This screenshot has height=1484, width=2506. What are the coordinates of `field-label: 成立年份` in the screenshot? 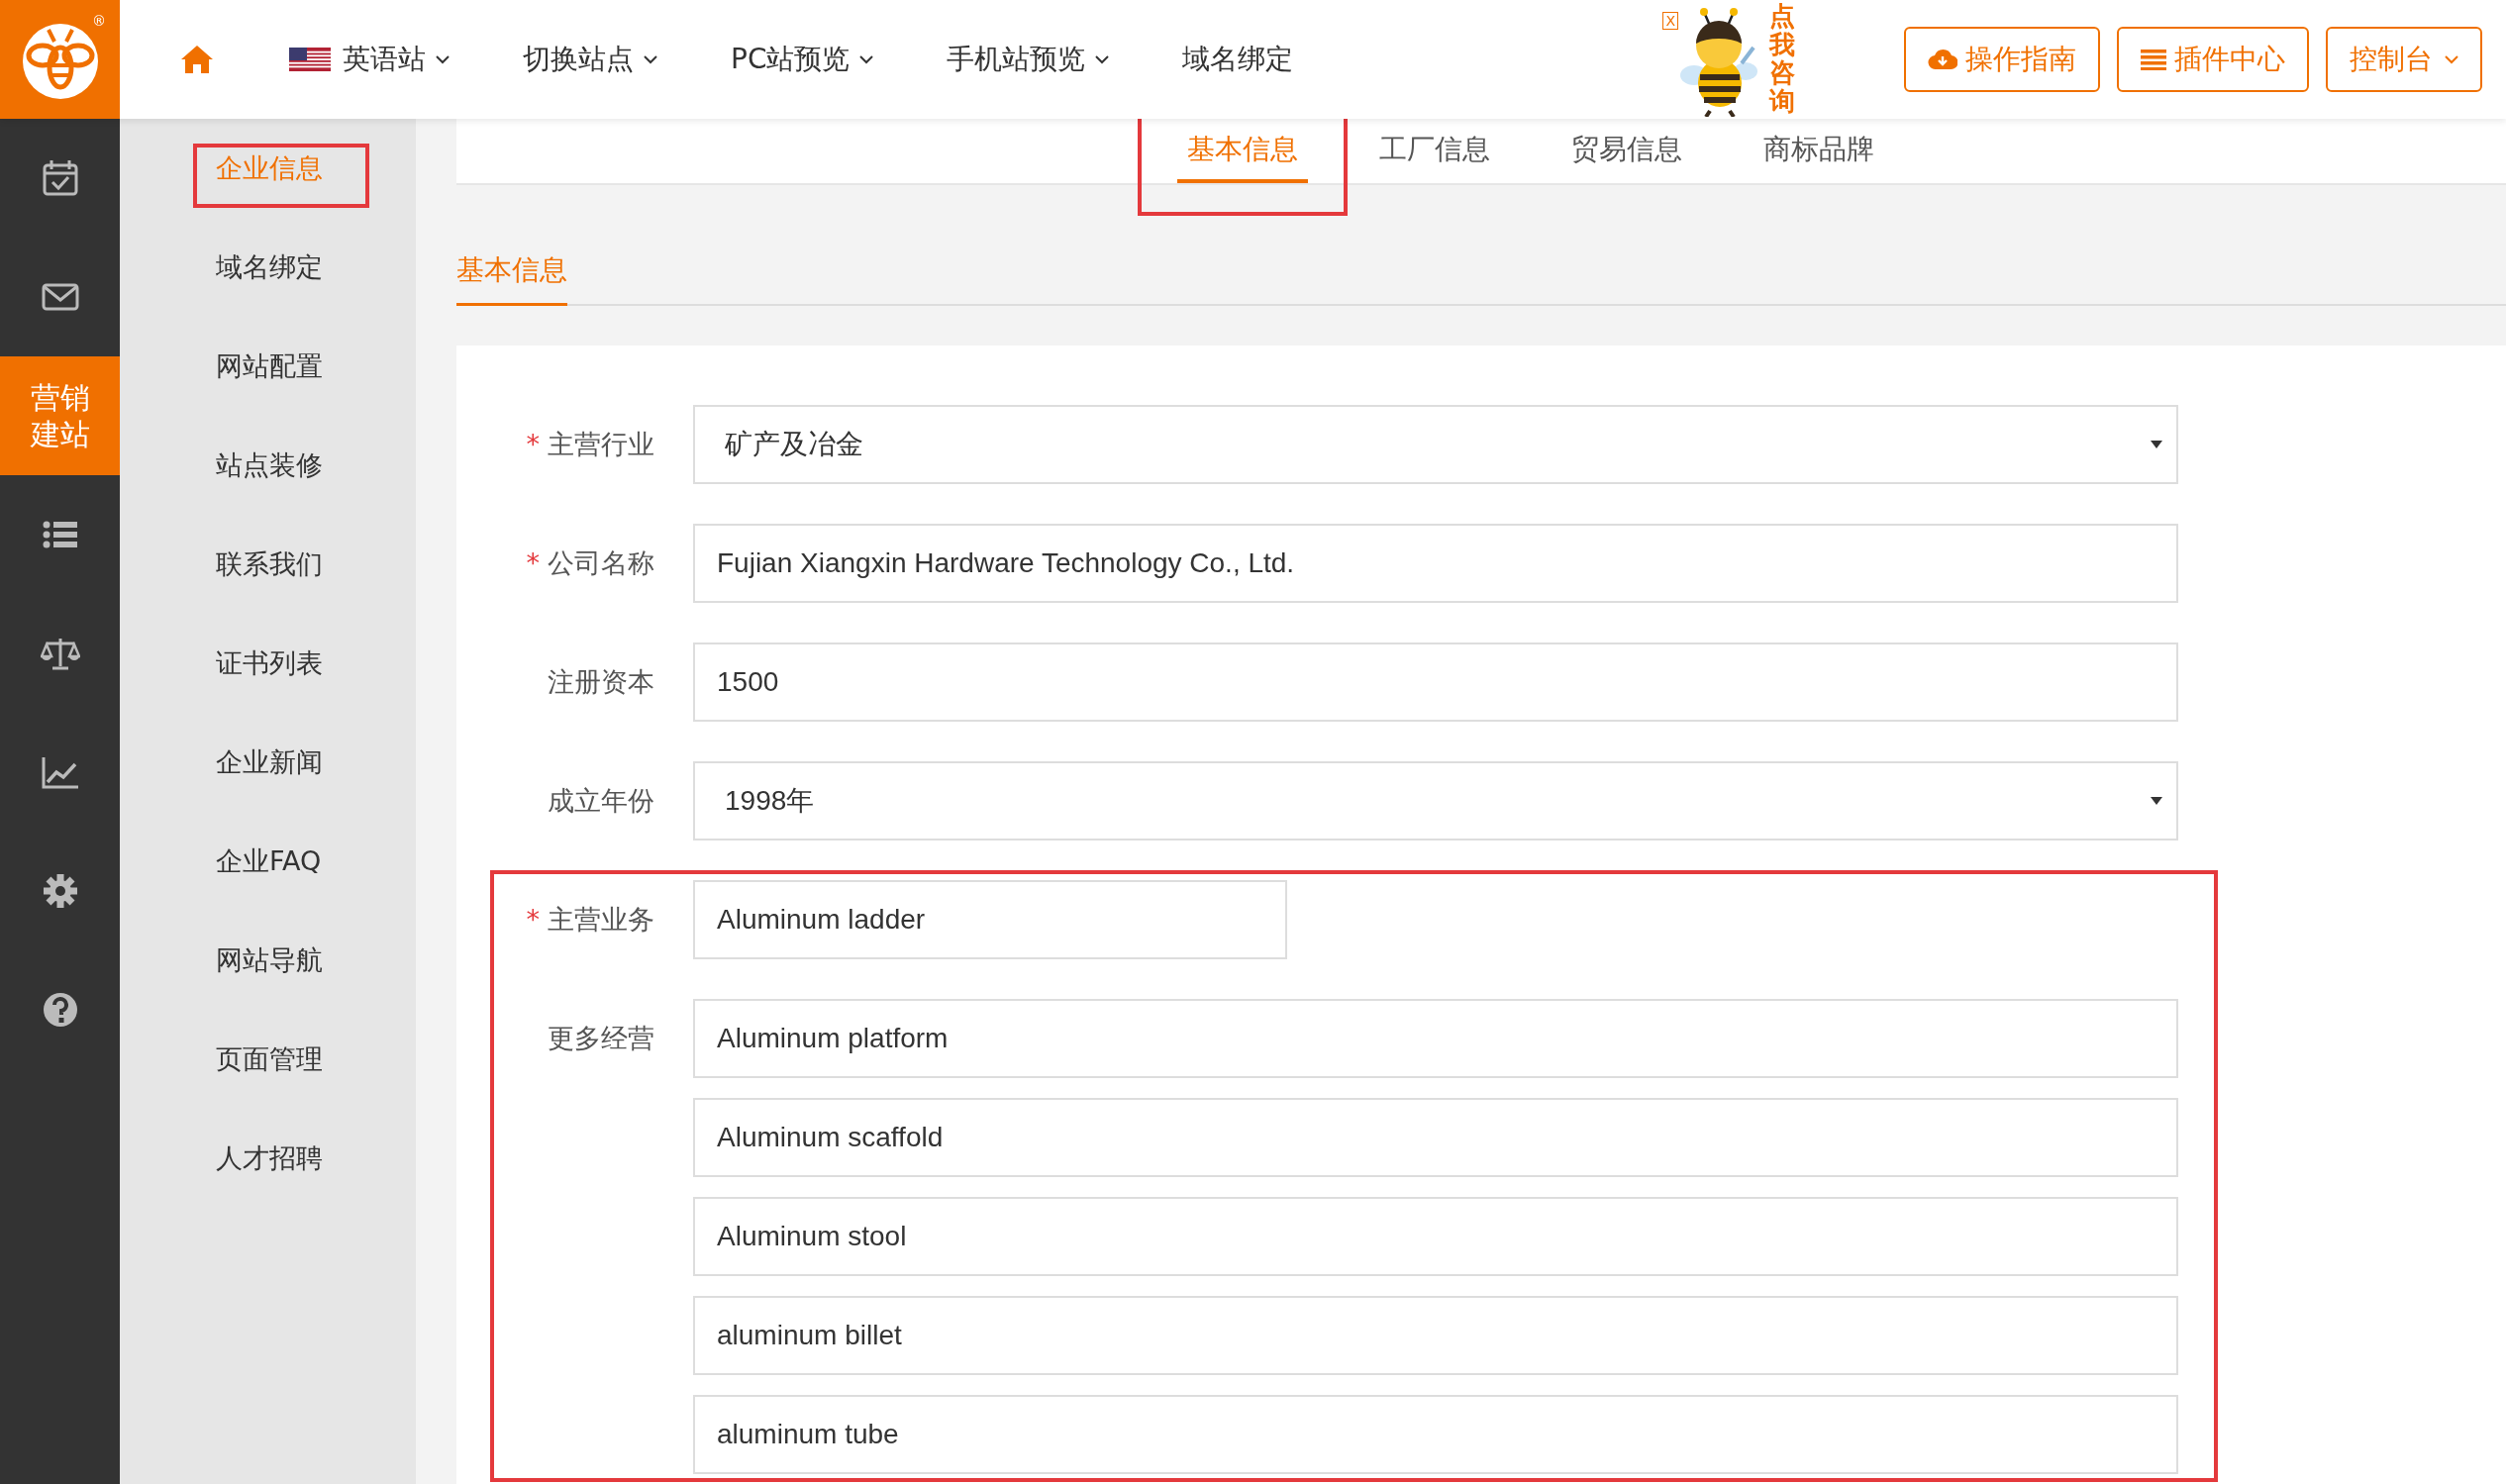 It's located at (601, 800).